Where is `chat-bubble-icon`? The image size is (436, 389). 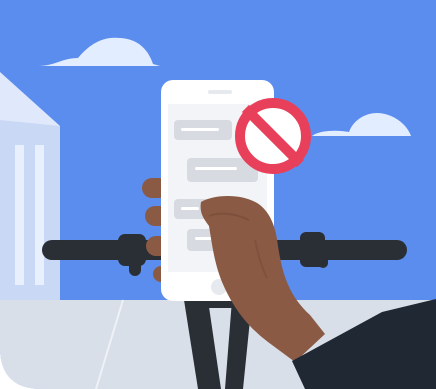
chat-bubble-icon is located at coordinates (203, 130).